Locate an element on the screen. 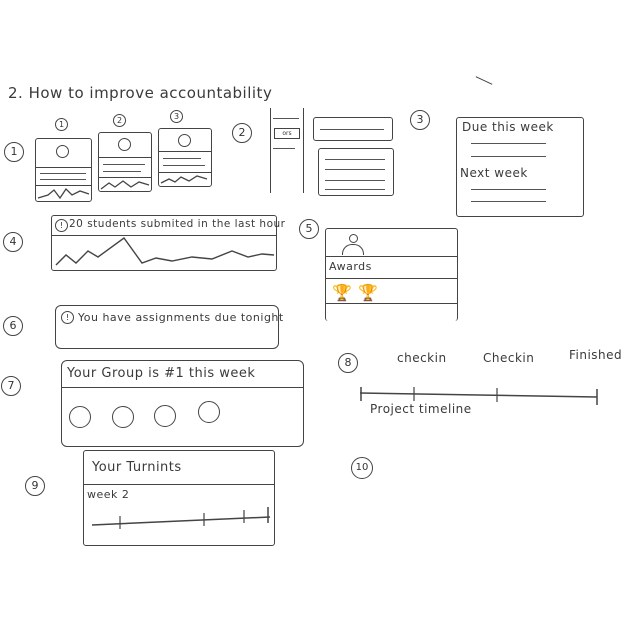 The image size is (624, 623). section-number-8: 8 is located at coordinates (348, 363).